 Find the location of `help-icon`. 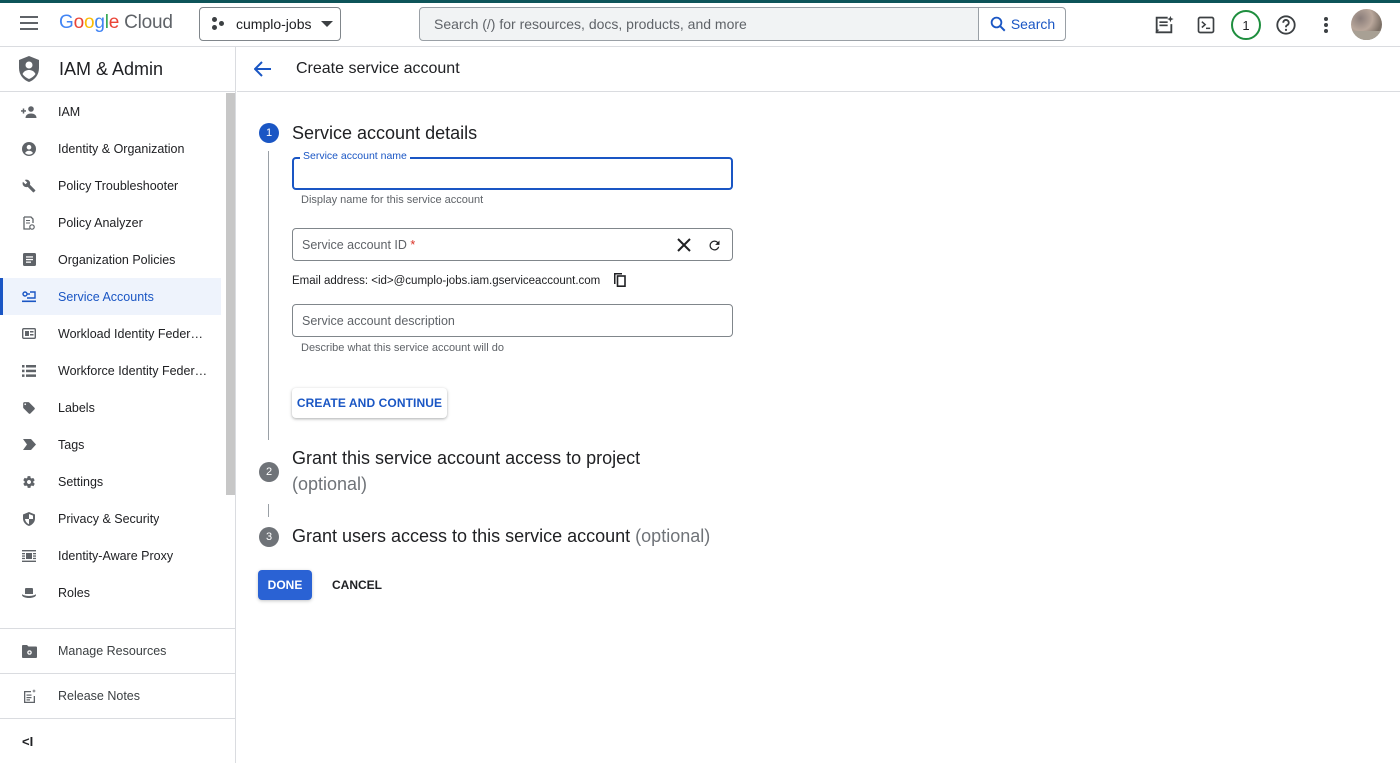

help-icon is located at coordinates (1286, 25).